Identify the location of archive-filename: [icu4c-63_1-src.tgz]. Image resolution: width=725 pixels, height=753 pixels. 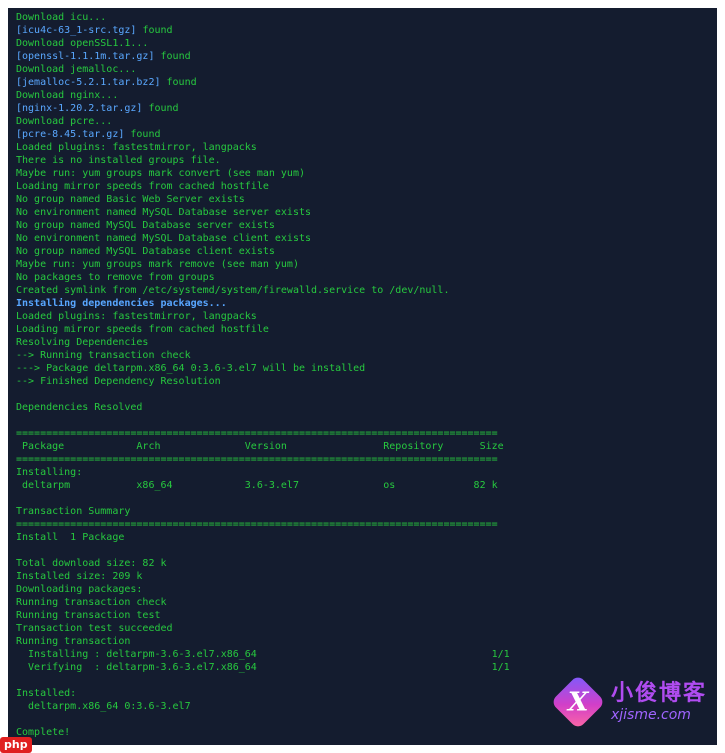
(76, 30).